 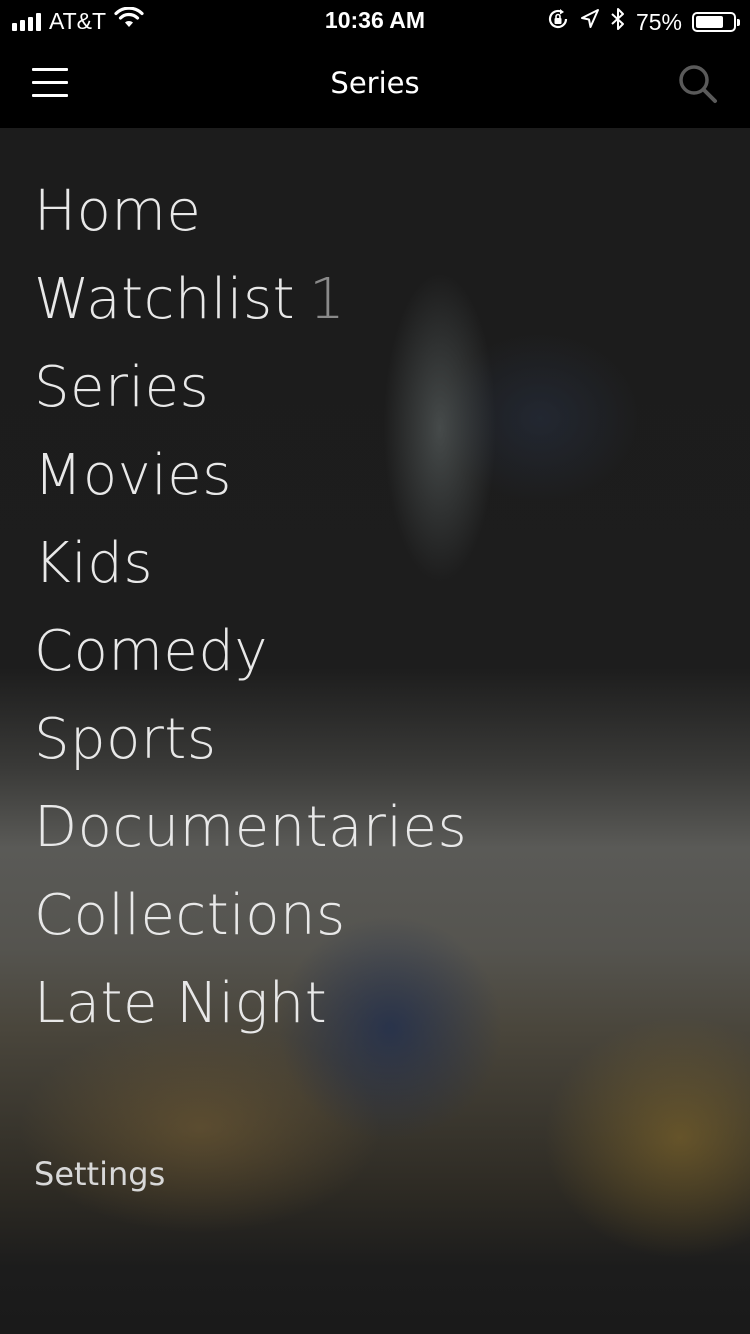 What do you see at coordinates (125, 739) in the screenshot?
I see `menu-item-label: Sports` at bounding box center [125, 739].